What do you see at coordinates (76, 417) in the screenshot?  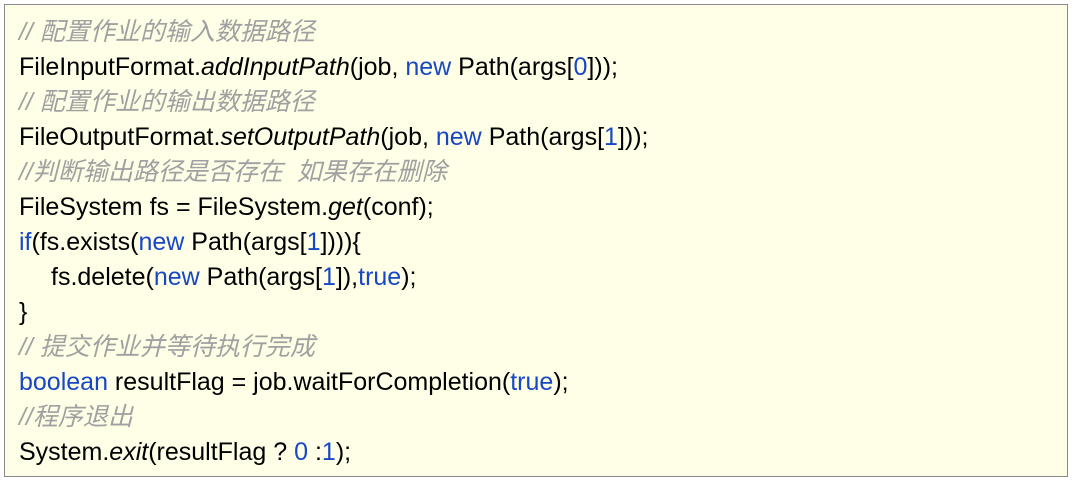 I see `code-comment: //程序退出` at bounding box center [76, 417].